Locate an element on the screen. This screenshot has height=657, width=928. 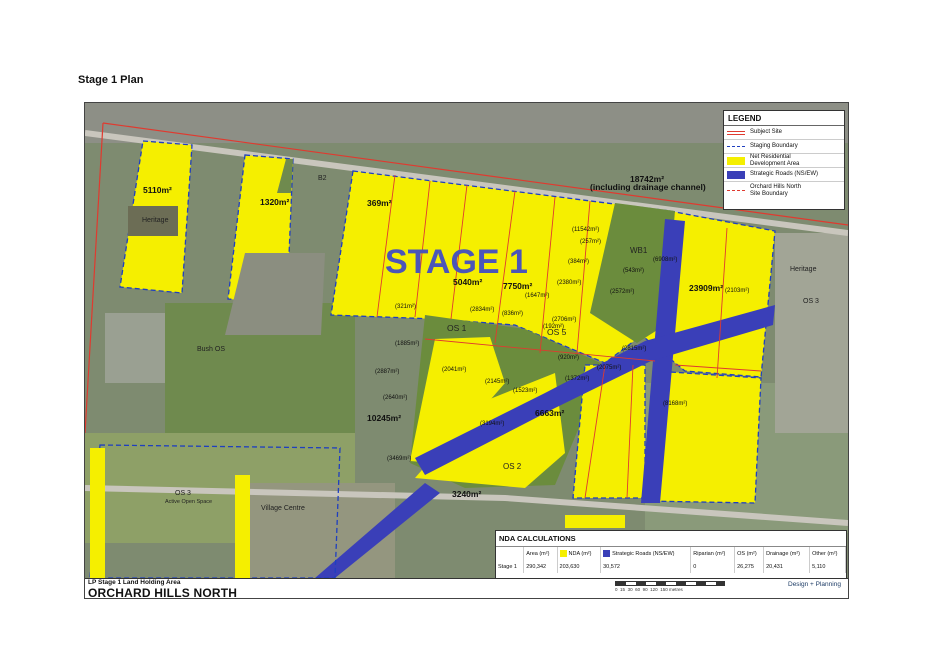
svg-text: (2834m²) is located at coordinates (482, 310).